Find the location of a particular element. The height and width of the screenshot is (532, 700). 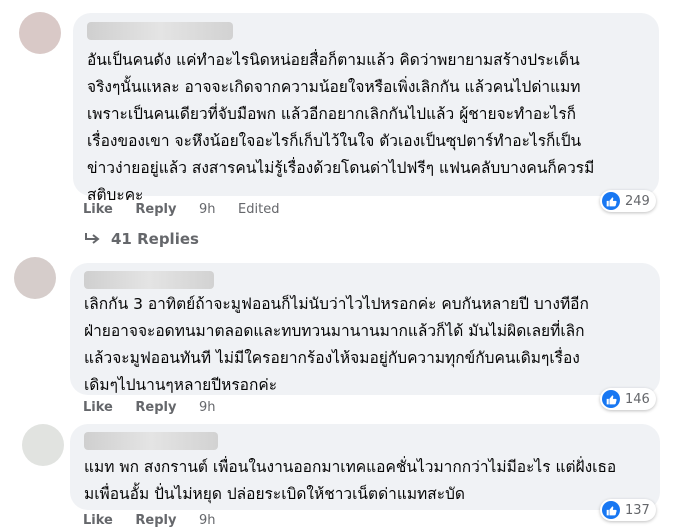

reaction-count-value: 249 is located at coordinates (637, 201).